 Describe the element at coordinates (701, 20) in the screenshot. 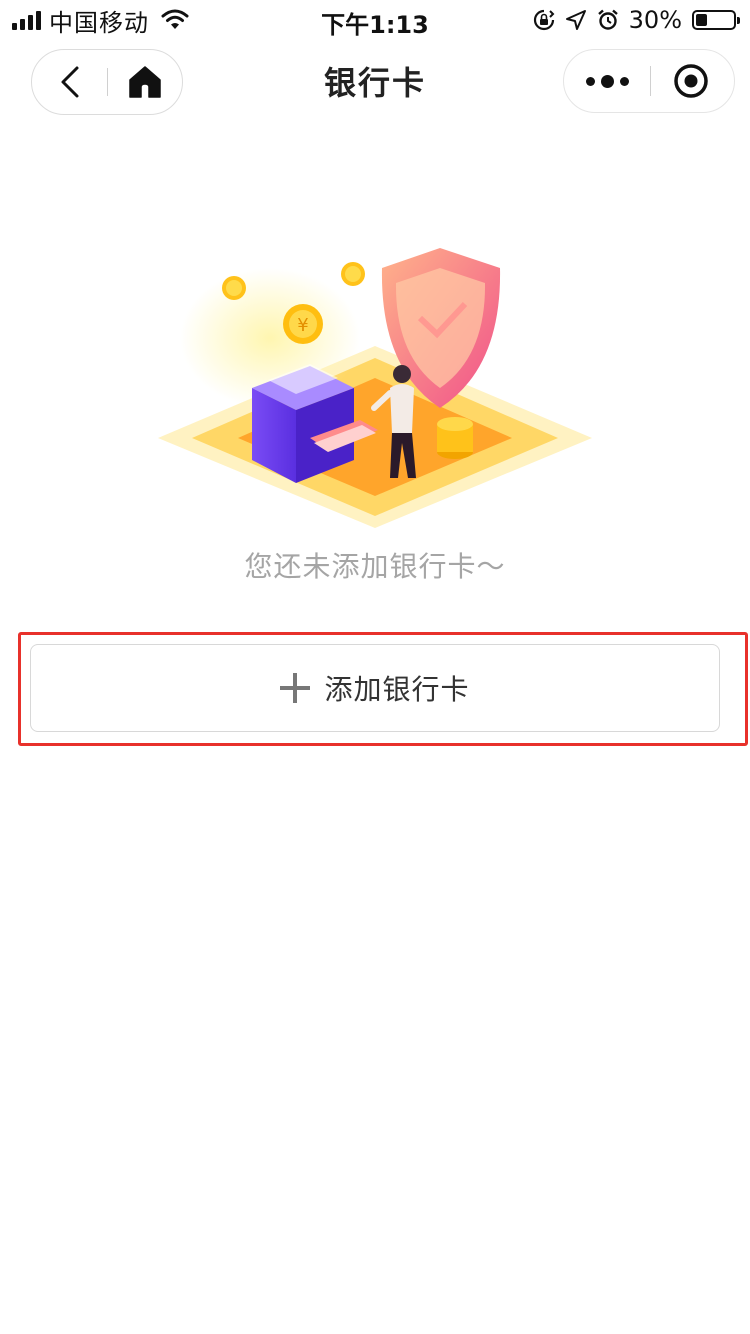

I see `battery-fill` at that location.